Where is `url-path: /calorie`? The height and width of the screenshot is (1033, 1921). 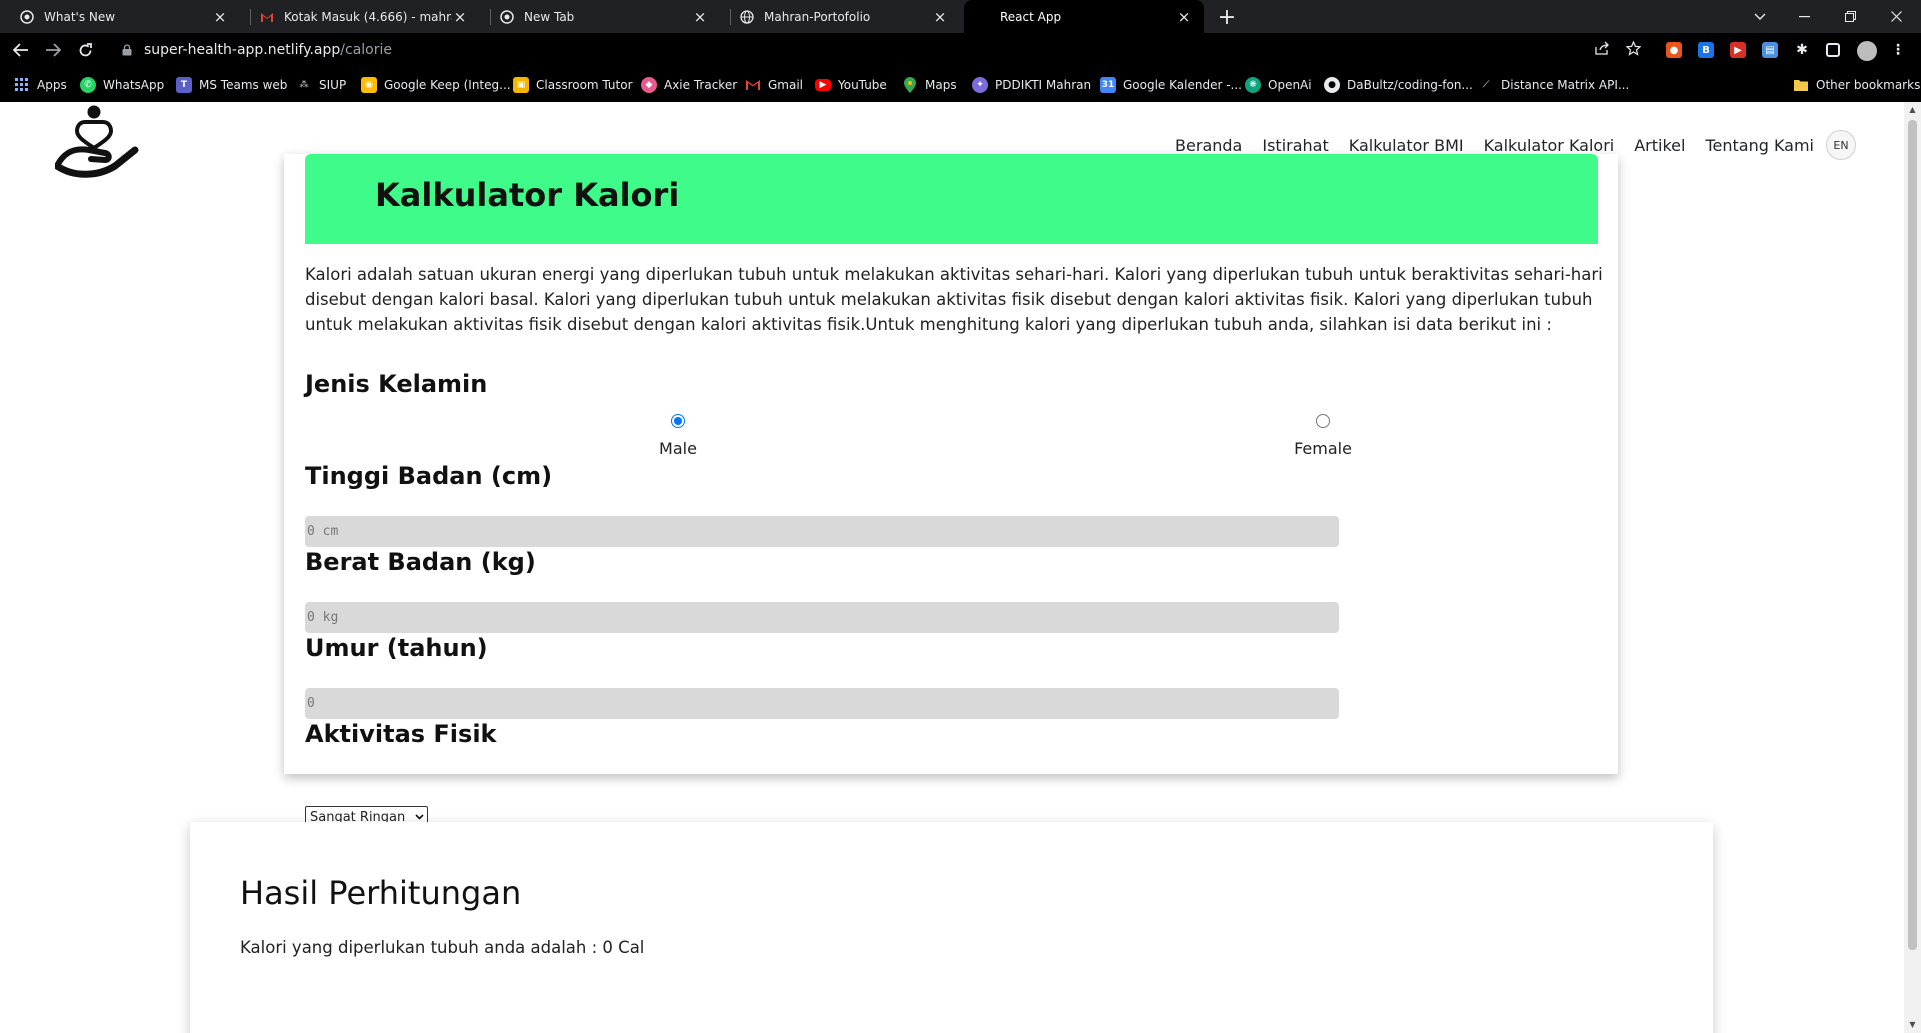
url-path: /calorie is located at coordinates (366, 50).